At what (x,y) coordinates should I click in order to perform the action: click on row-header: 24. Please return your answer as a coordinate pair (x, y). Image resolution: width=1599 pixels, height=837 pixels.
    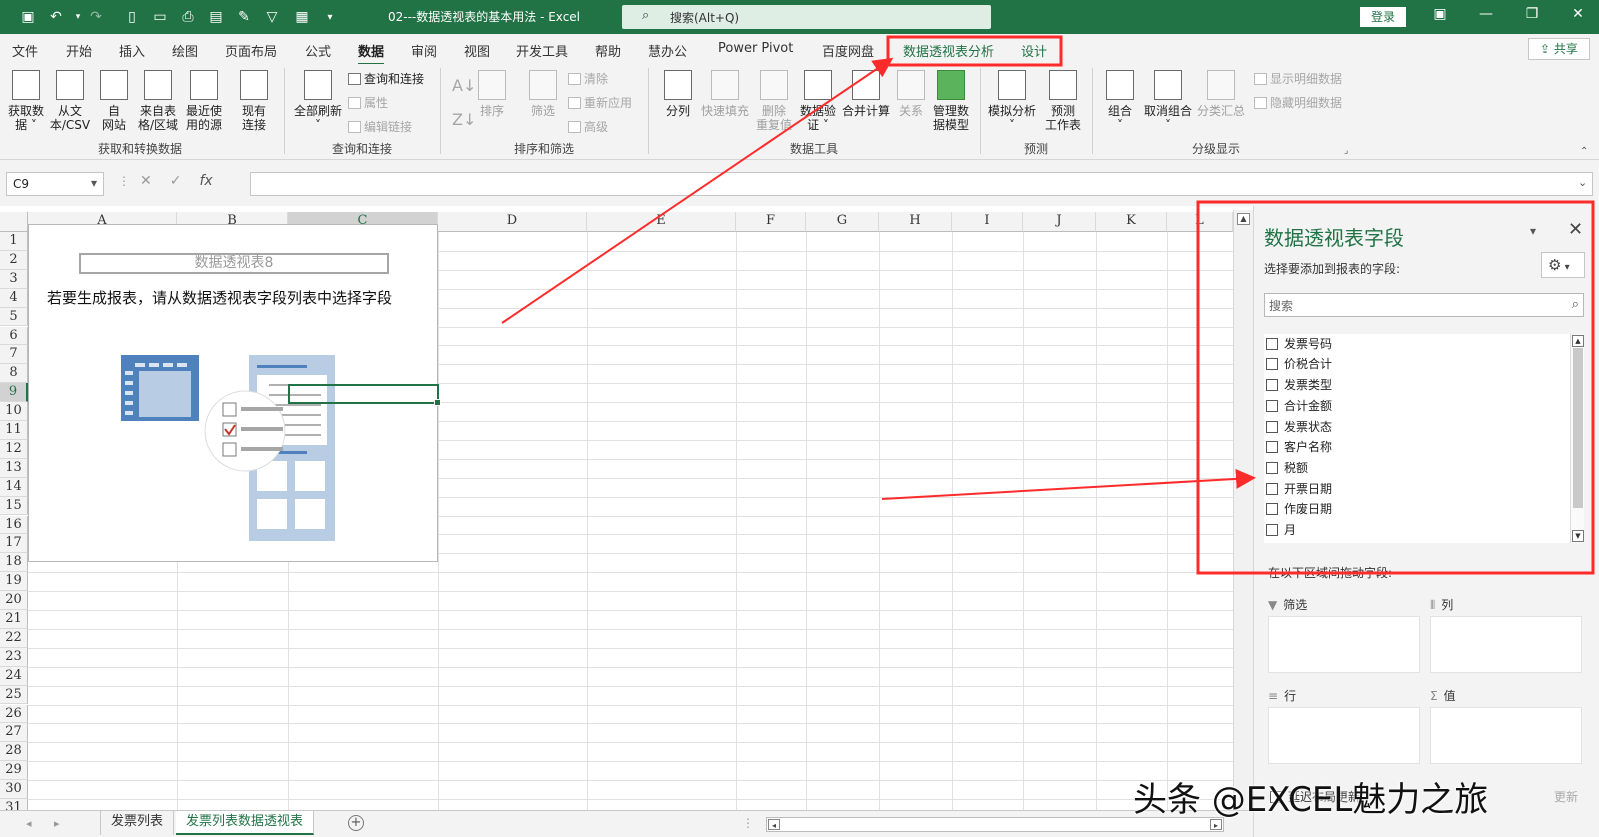
    Looking at the image, I should click on (14, 676).